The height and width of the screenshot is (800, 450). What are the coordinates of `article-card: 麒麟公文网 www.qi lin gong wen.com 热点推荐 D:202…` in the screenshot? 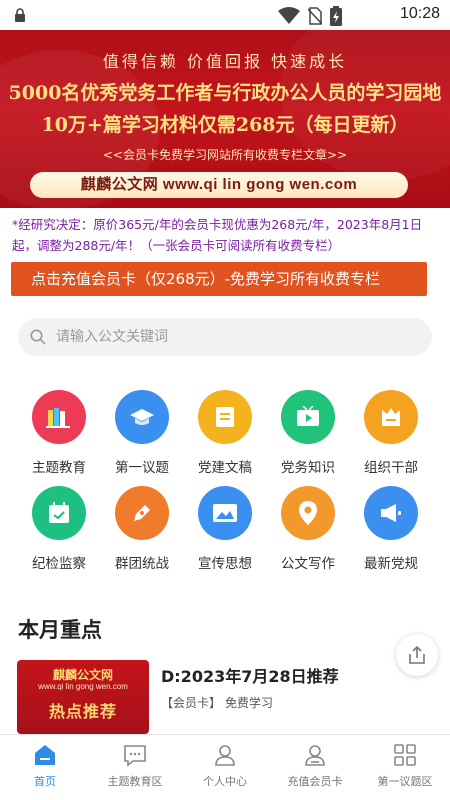 It's located at (227, 697).